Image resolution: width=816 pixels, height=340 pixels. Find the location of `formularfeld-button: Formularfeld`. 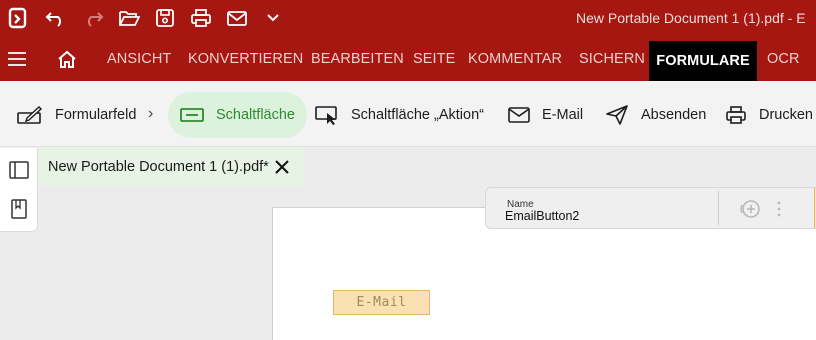

formularfeld-button: Formularfeld is located at coordinates (76, 115).